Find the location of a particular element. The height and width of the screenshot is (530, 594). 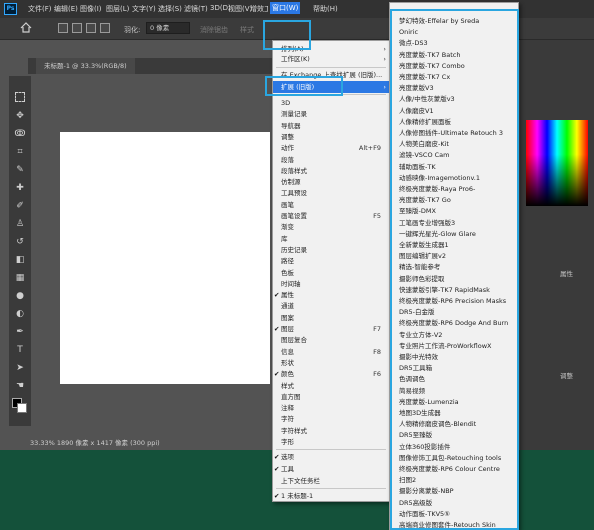

antialias-checkbox: 消除锯齿 is located at coordinates (214, 30).